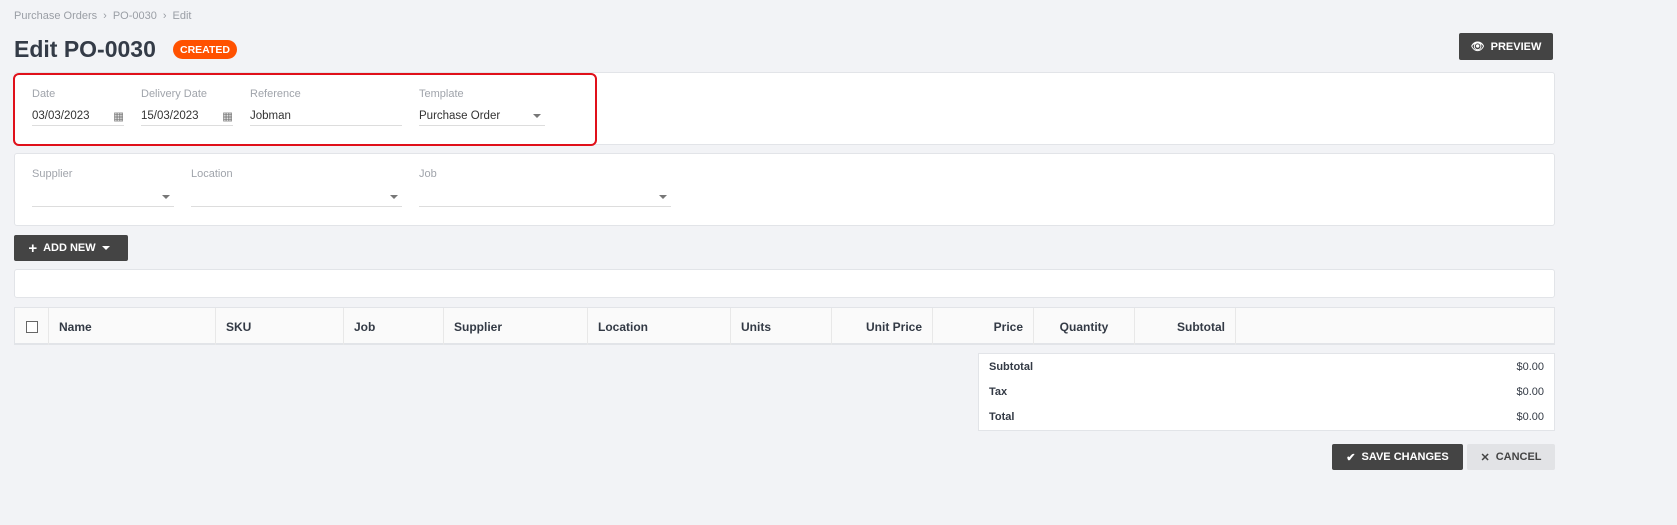 The width and height of the screenshot is (1677, 525). What do you see at coordinates (103, 197) in the screenshot?
I see `supplier-select` at bounding box center [103, 197].